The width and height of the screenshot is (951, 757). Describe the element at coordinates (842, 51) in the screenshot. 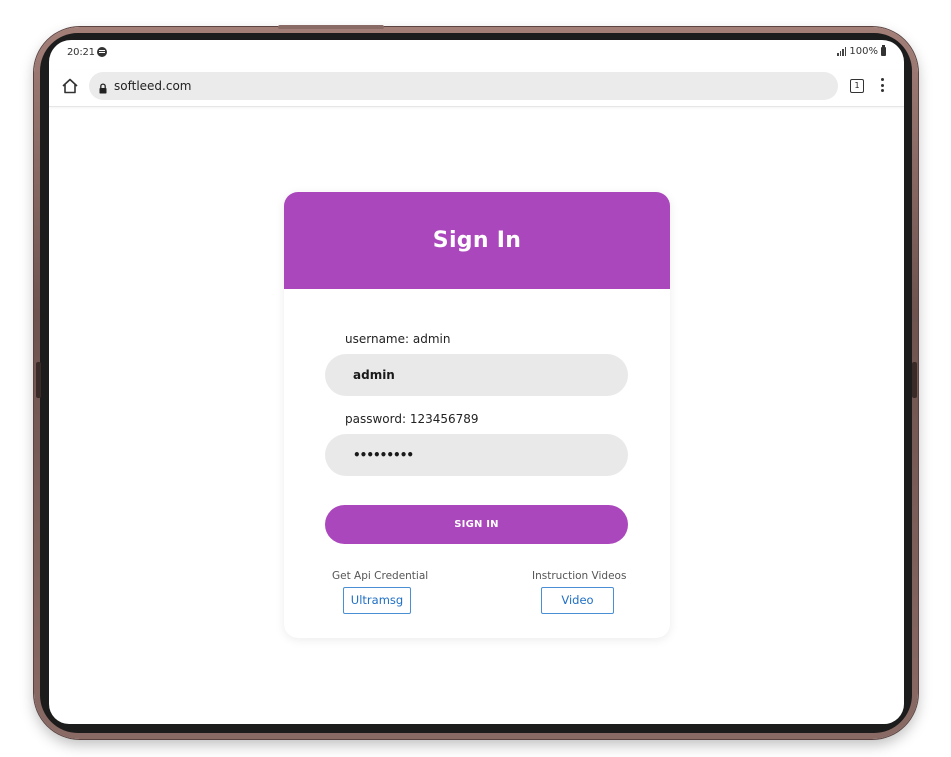

I see `signal-icon` at that location.